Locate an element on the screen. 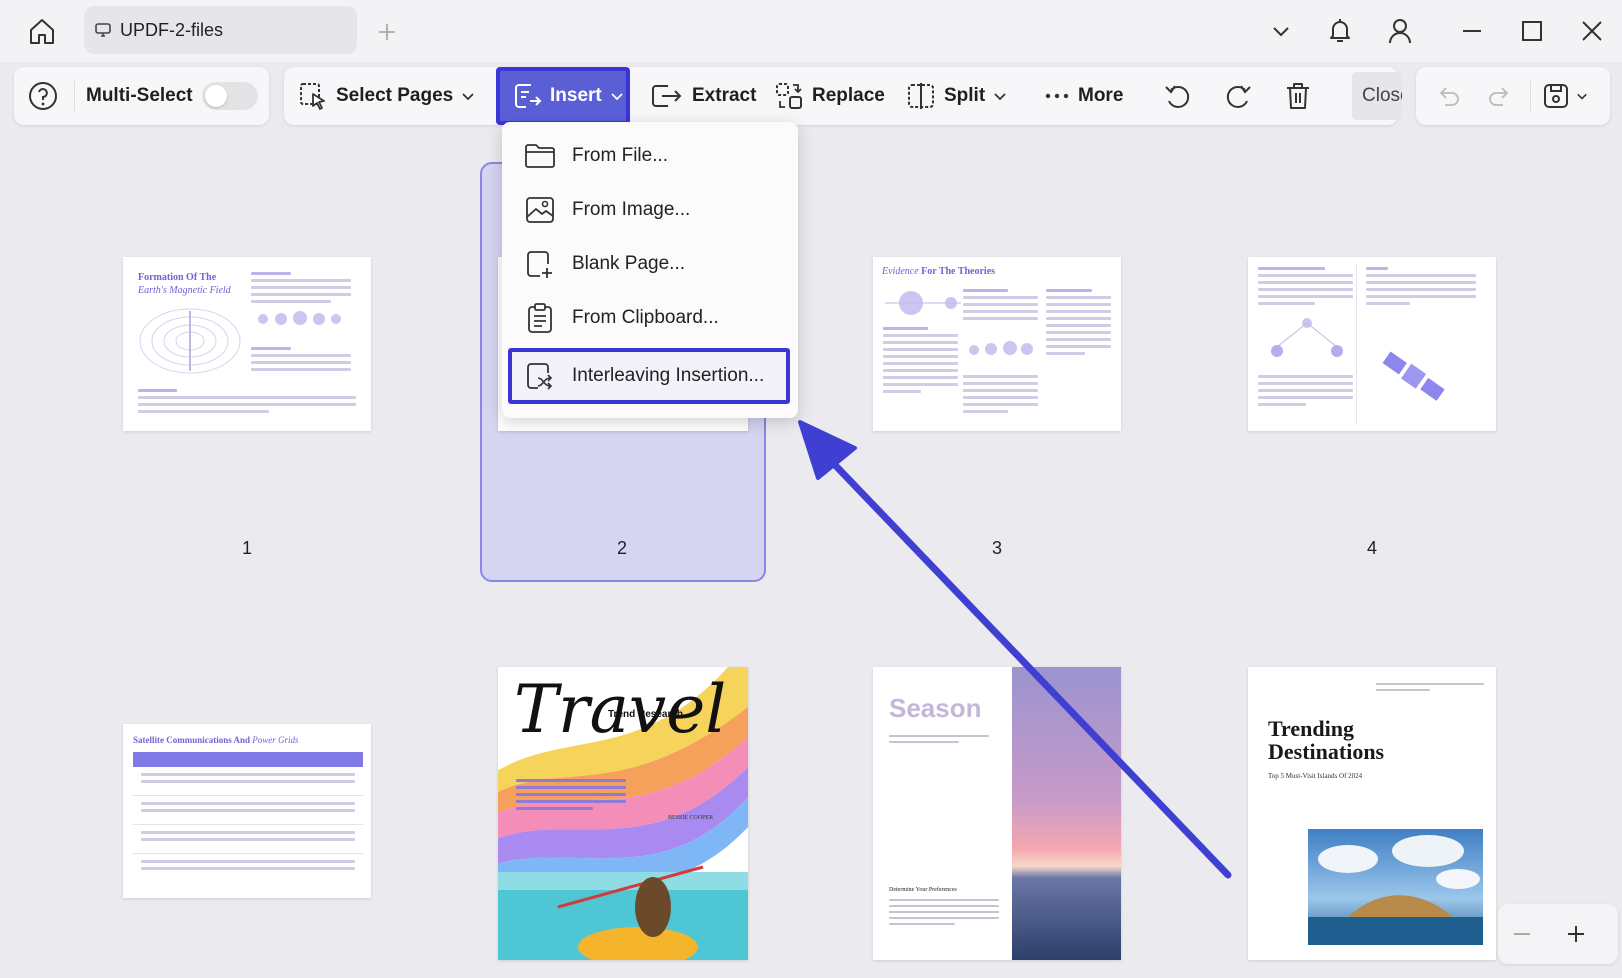 The width and height of the screenshot is (1622, 978). select-pages-button: Select Pages is located at coordinates (386, 96).